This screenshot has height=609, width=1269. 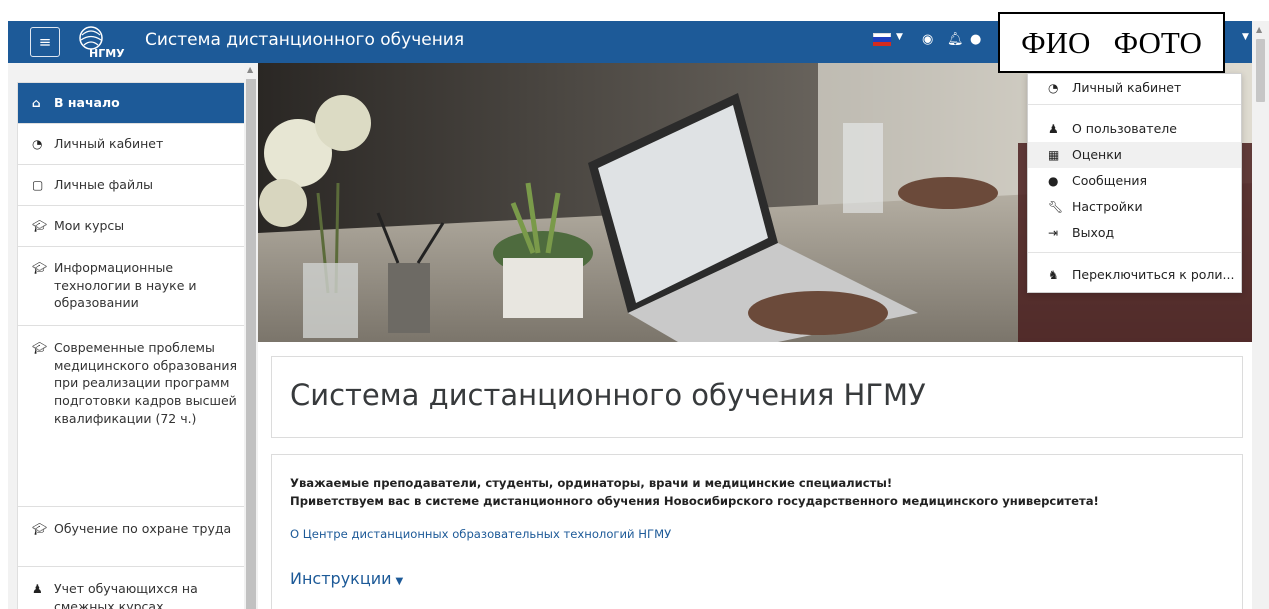 I want to click on sidebar-scrollbar: ▲, so click(x=251, y=336).